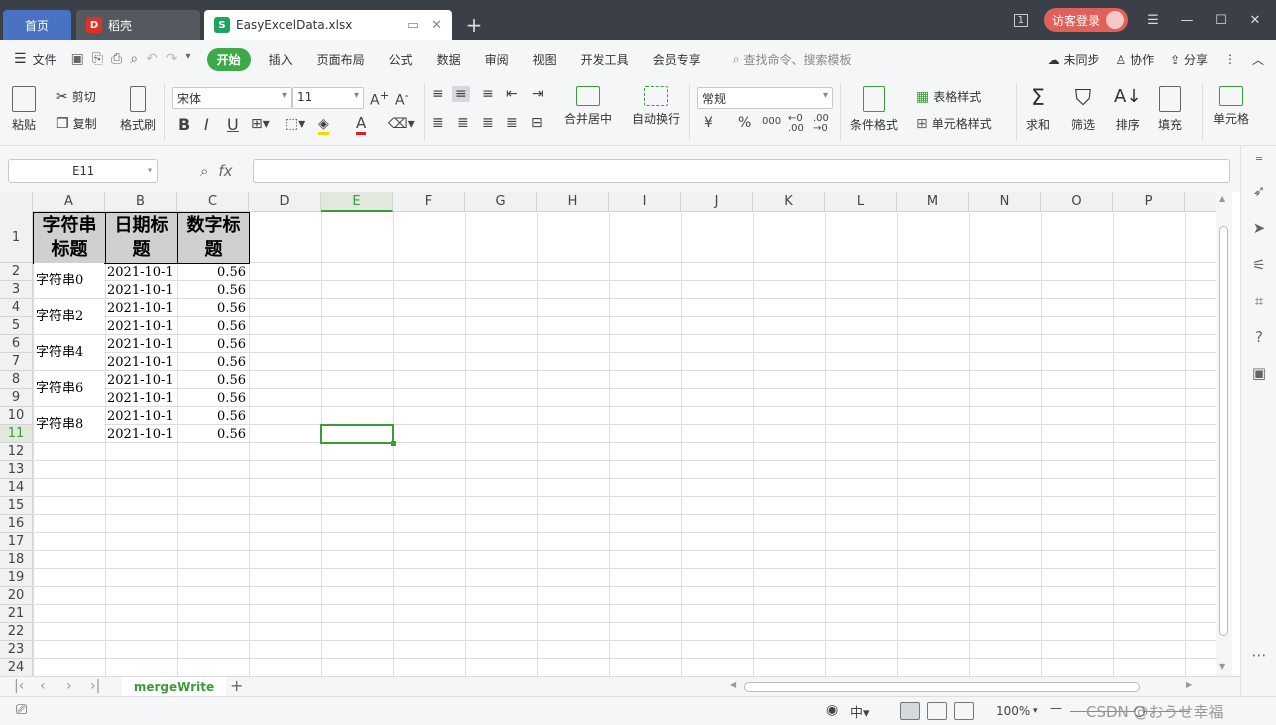 Image resolution: width=1276 pixels, height=725 pixels. What do you see at coordinates (69, 388) in the screenshot?
I see `merged-string-cell: 字符串6` at bounding box center [69, 388].